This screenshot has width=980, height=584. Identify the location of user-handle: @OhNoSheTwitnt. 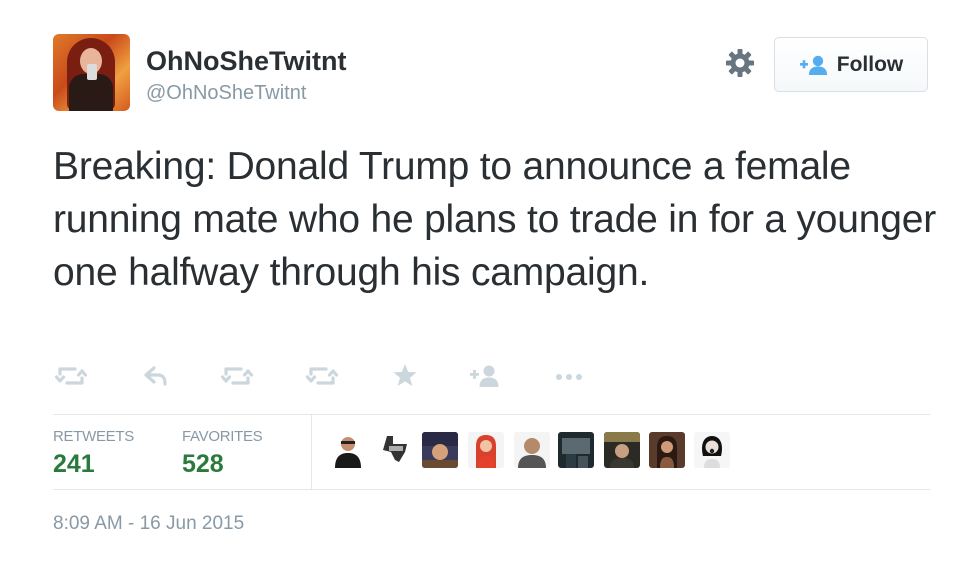
(226, 93).